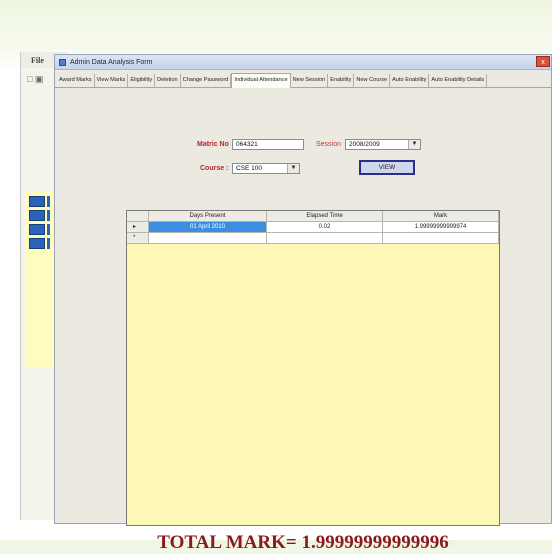 Image resolution: width=552 pixels, height=554 pixels. I want to click on tab-eligibility: Eligibility, so click(142, 80).